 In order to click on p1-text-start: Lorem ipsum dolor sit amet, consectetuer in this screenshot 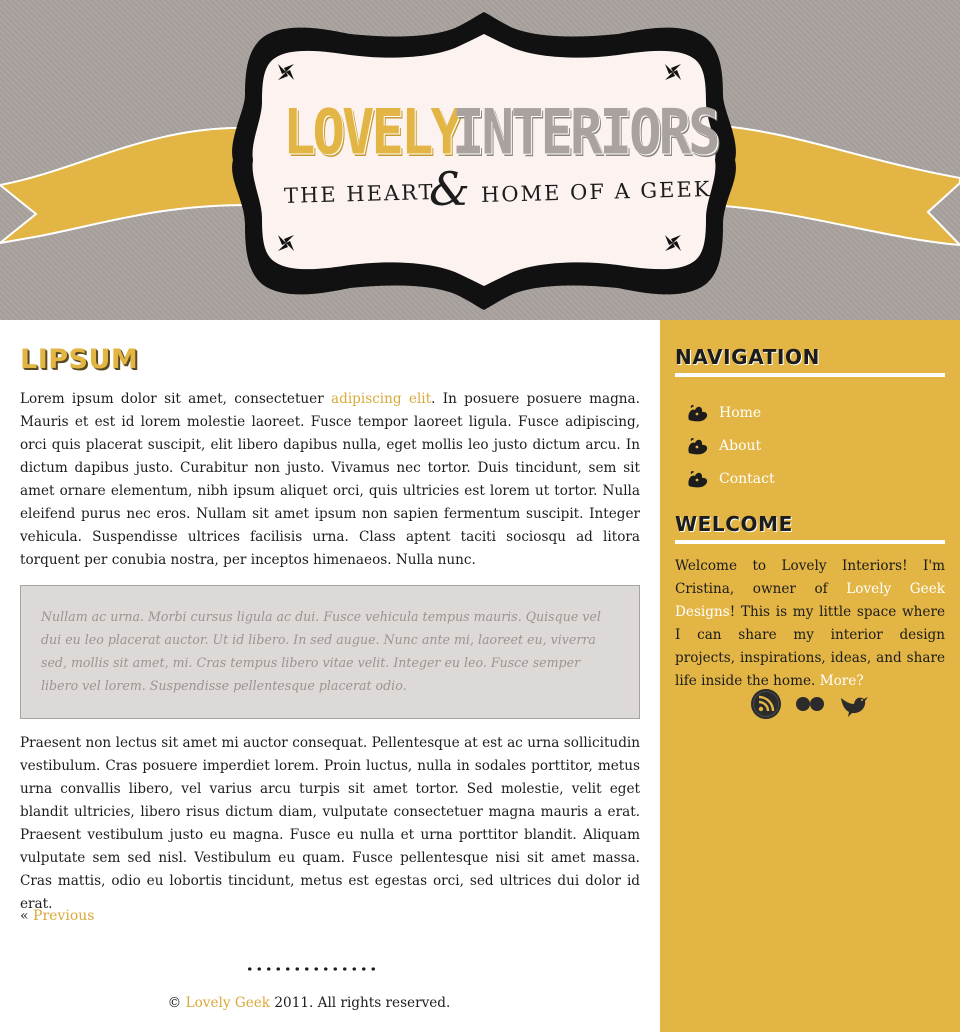, I will do `click(176, 399)`.